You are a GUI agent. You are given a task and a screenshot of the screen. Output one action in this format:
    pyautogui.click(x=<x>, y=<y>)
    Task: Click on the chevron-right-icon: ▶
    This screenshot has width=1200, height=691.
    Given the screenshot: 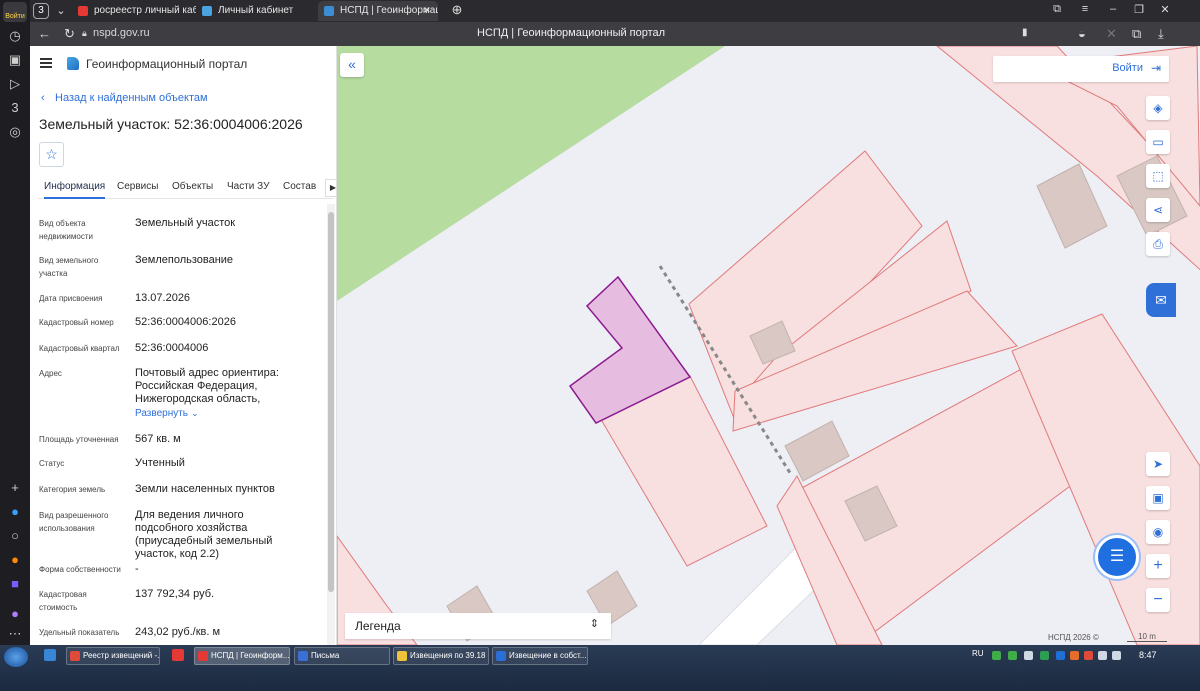 What is the action you would take?
    pyautogui.click(x=333, y=187)
    